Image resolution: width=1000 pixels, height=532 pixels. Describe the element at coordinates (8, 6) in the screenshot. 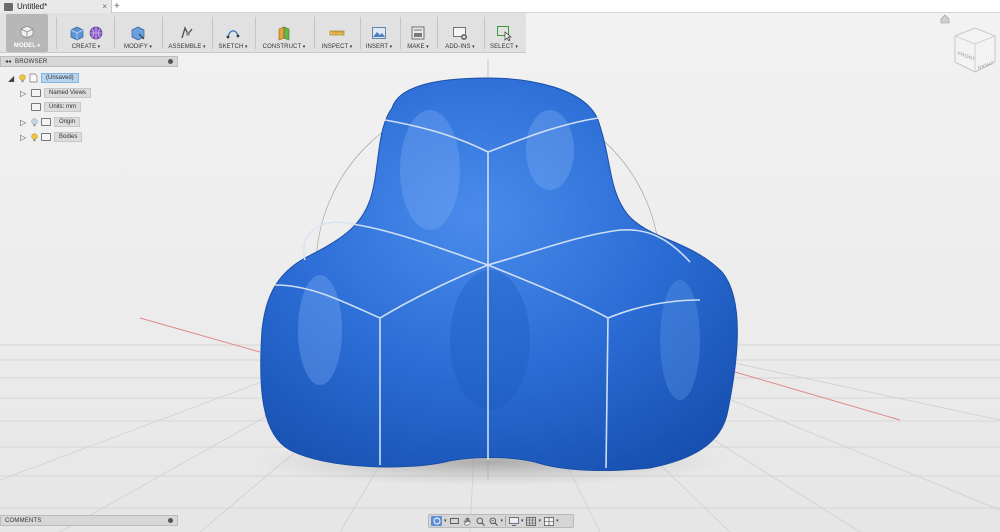

I see `document-icon` at that location.